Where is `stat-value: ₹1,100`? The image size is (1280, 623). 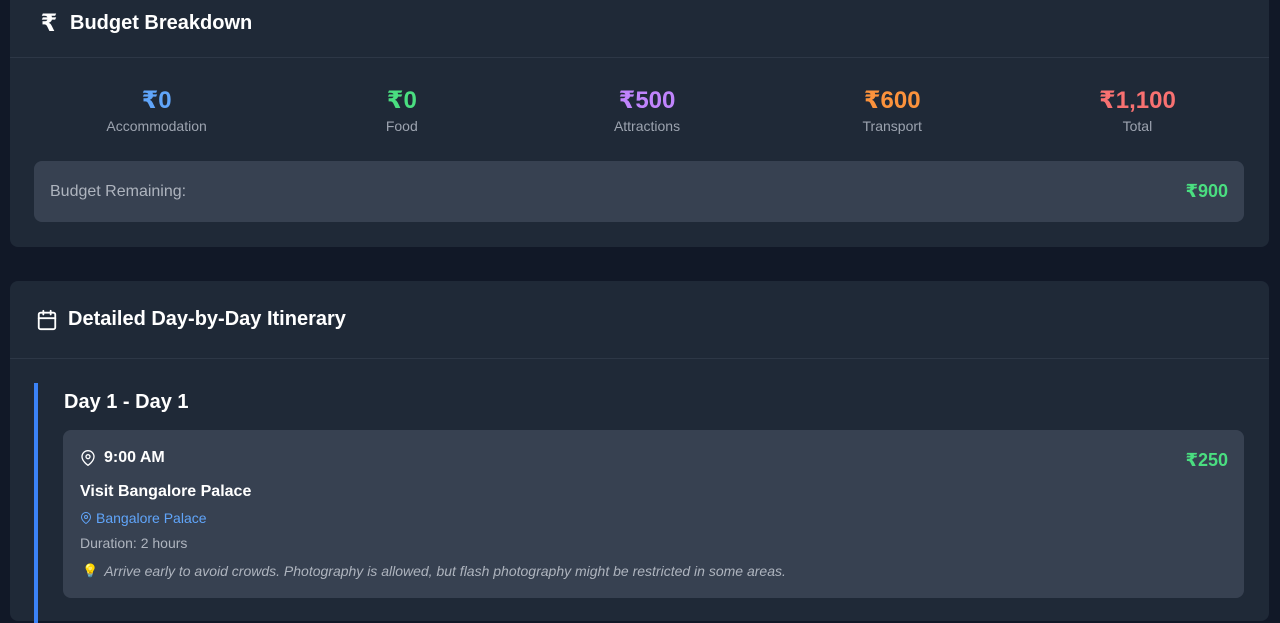 stat-value: ₹1,100 is located at coordinates (1137, 100).